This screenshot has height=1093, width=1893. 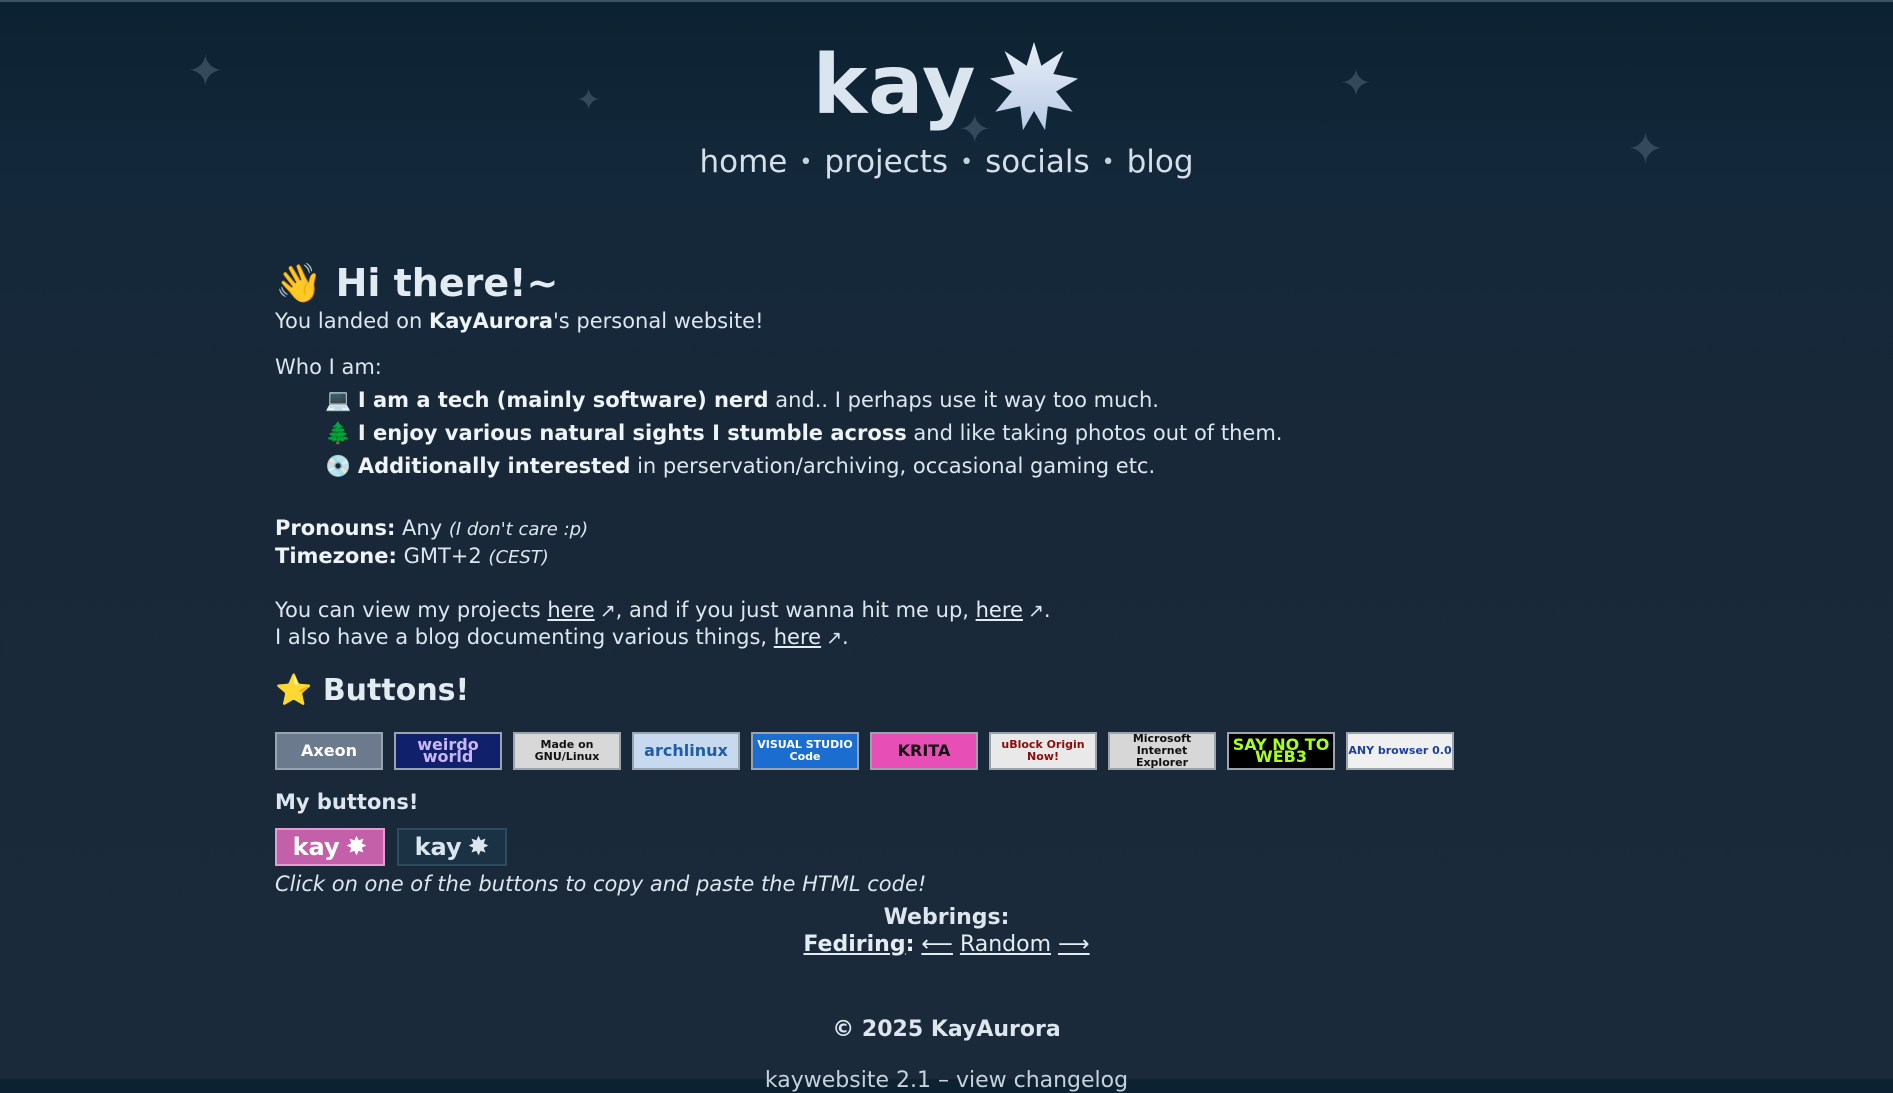 I want to click on nav-projects: projects, so click(x=886, y=162).